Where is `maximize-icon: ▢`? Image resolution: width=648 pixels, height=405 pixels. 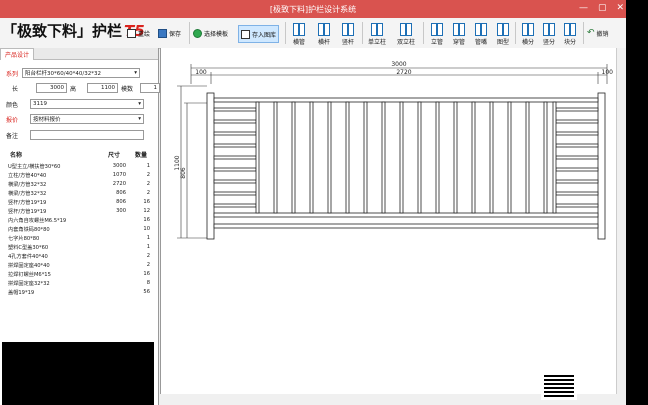 maximize-icon: ▢ is located at coordinates (602, 8).